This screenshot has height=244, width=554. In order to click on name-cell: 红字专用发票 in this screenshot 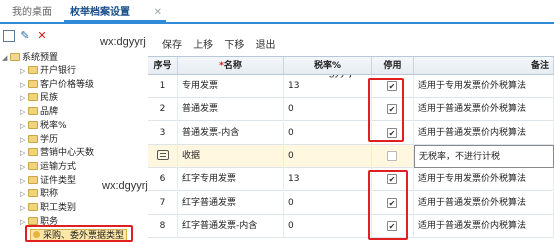, I will do `click(231, 180)`.